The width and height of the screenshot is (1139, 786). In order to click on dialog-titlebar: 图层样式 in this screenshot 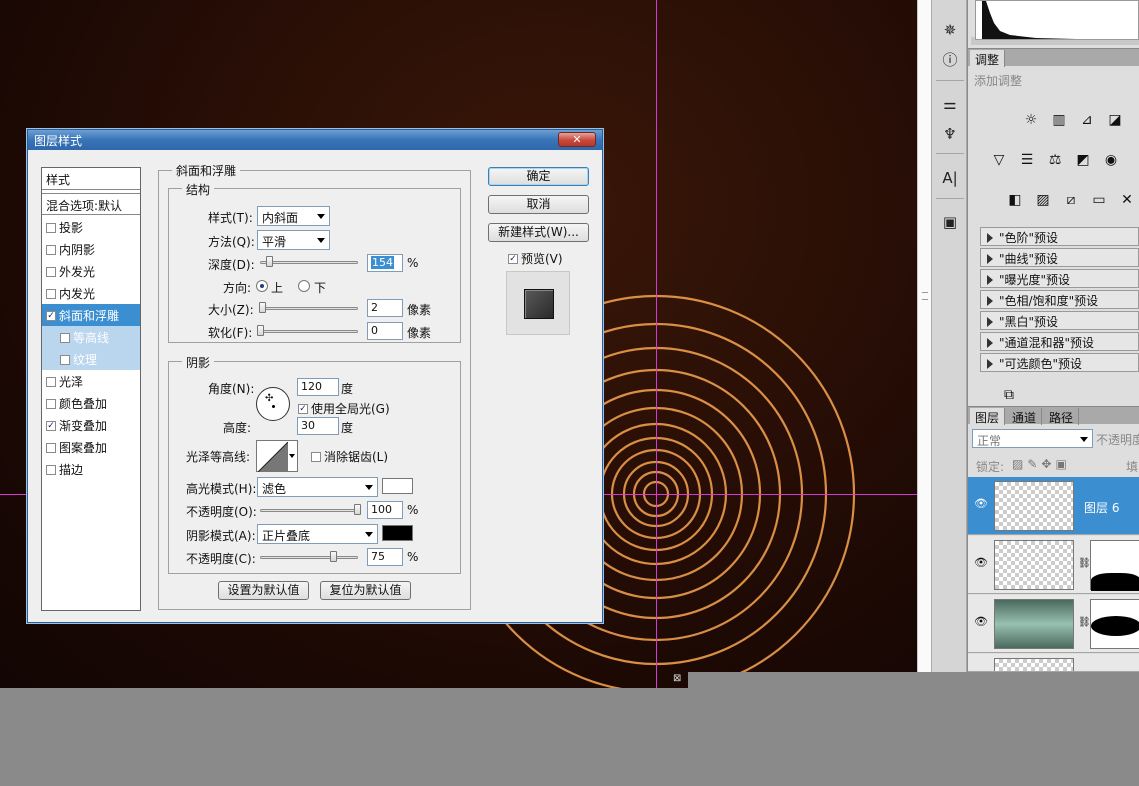, I will do `click(315, 140)`.